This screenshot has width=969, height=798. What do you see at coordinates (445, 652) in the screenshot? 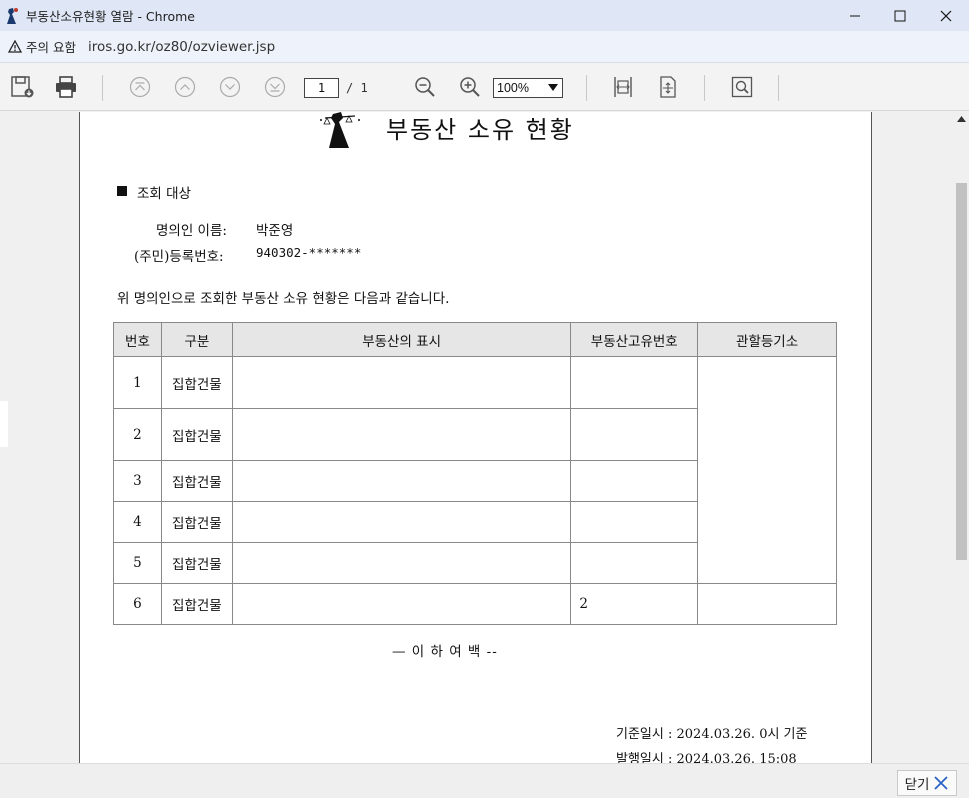
I see `end-mark: — 이 하 여 백 --` at bounding box center [445, 652].